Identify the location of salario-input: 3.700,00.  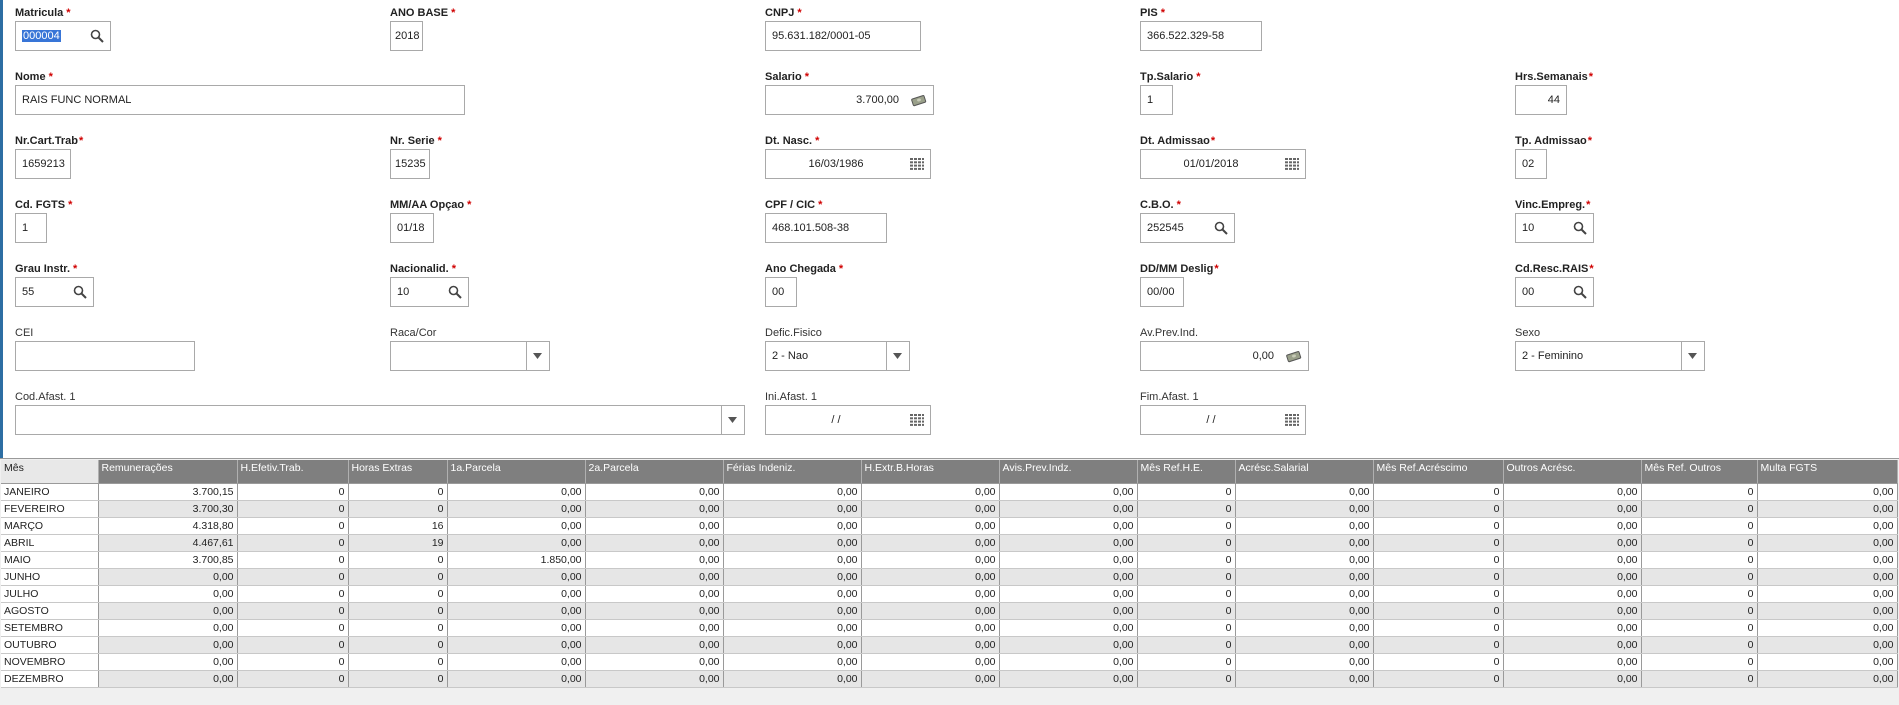
(849, 100).